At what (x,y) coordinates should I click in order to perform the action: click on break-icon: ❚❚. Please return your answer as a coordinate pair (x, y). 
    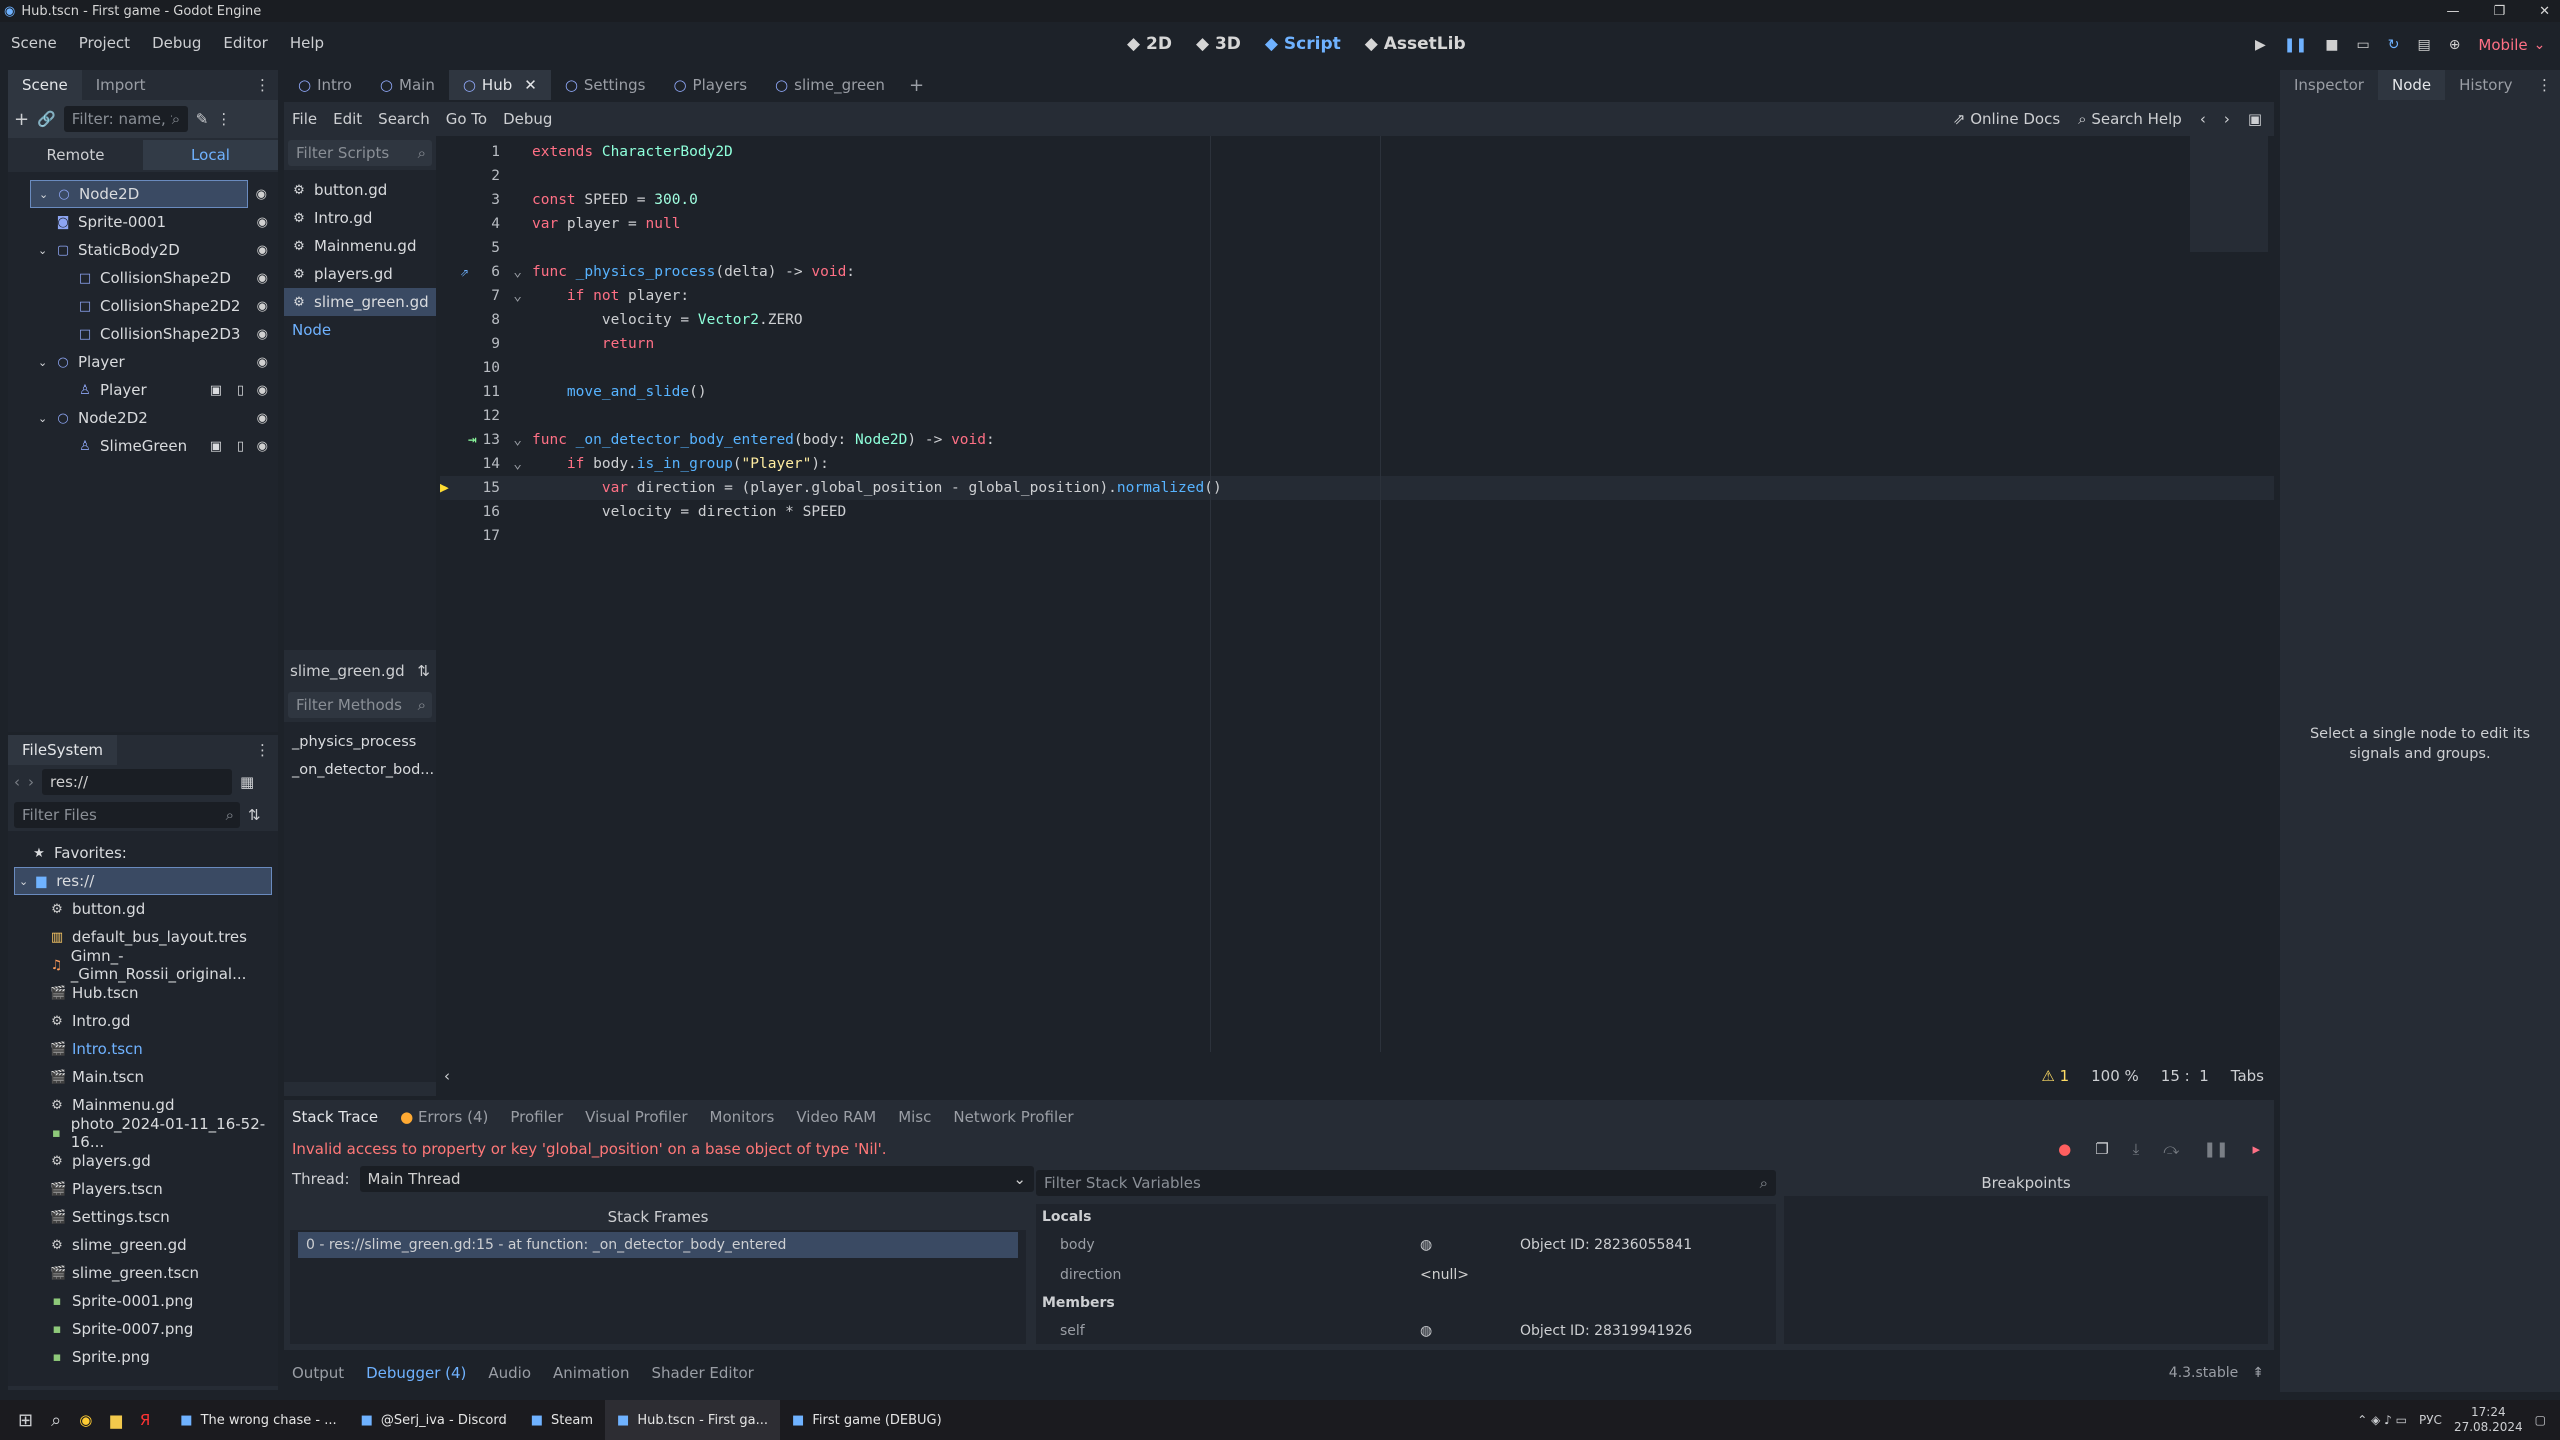
    Looking at the image, I should click on (2215, 1149).